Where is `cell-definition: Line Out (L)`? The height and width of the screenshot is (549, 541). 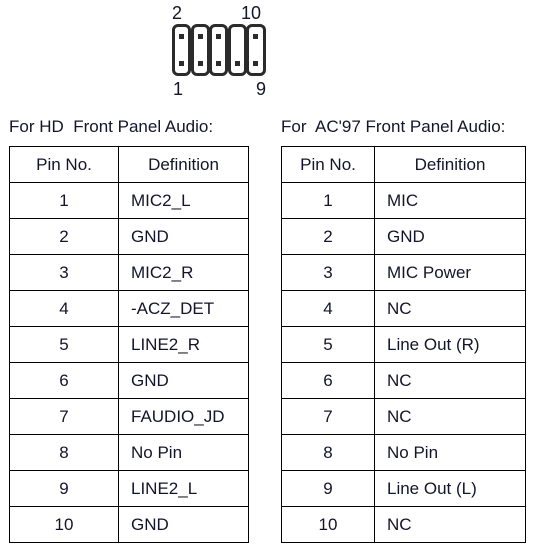 cell-definition: Line Out (L) is located at coordinates (450, 488).